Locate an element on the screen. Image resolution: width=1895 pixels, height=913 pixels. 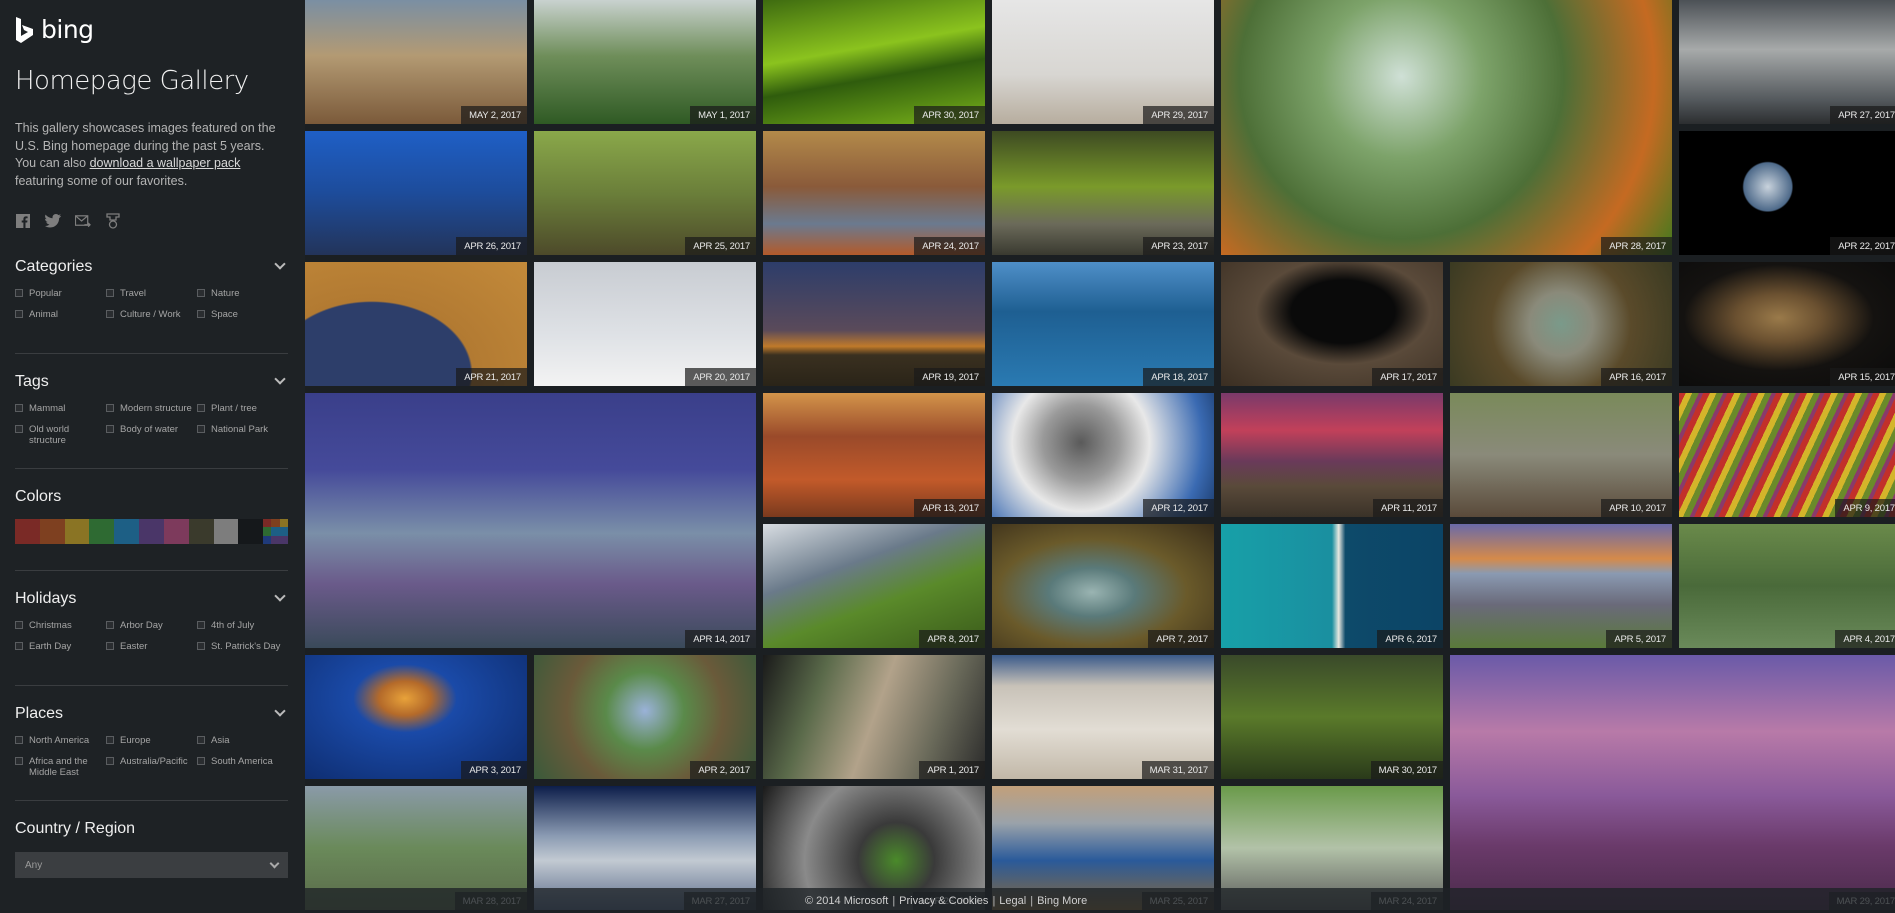
gallery-tile: APR 28, 2017 is located at coordinates (1446, 127).